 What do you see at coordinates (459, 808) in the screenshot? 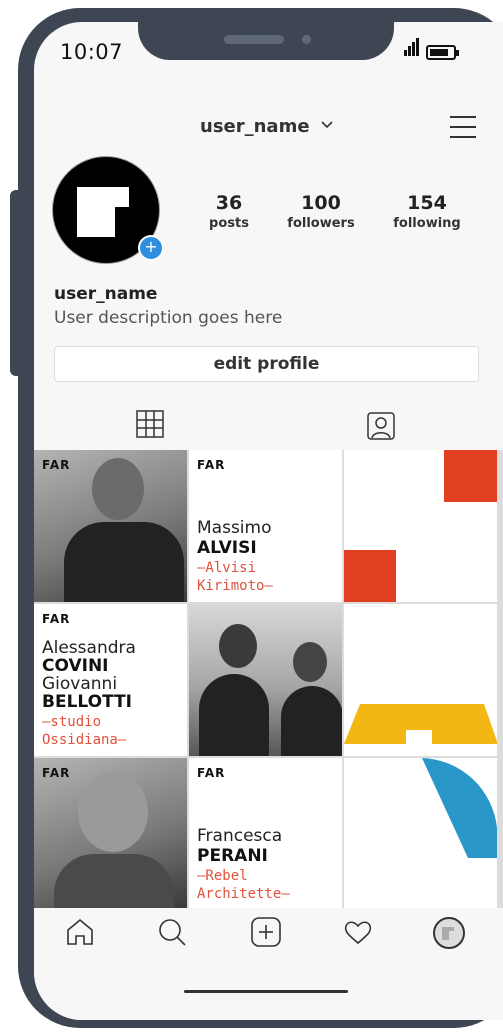
I see `blue-shape` at bounding box center [459, 808].